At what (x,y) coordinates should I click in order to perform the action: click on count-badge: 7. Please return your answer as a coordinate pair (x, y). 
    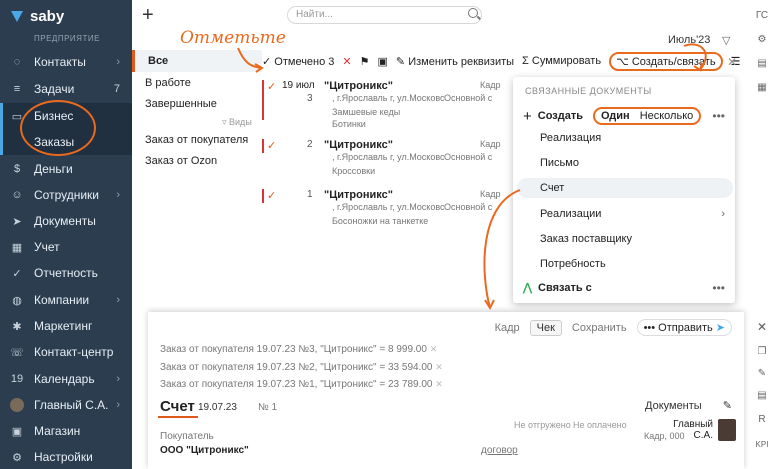
    Looking at the image, I should click on (116, 89).